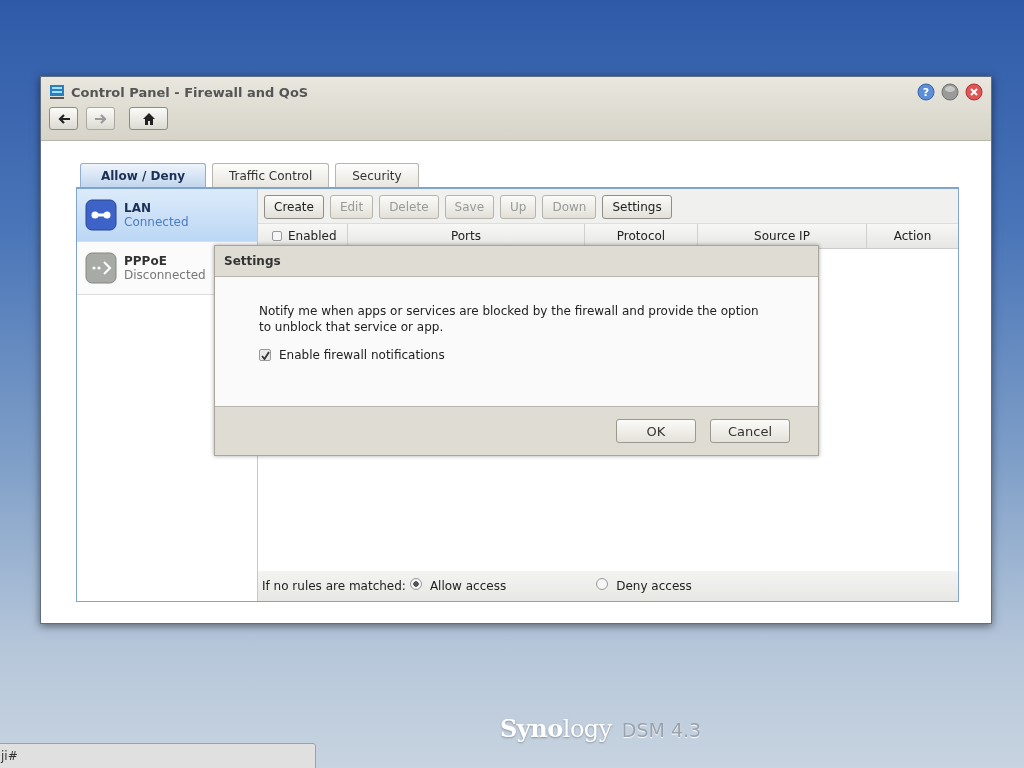  I want to click on house-icon, so click(148, 118).